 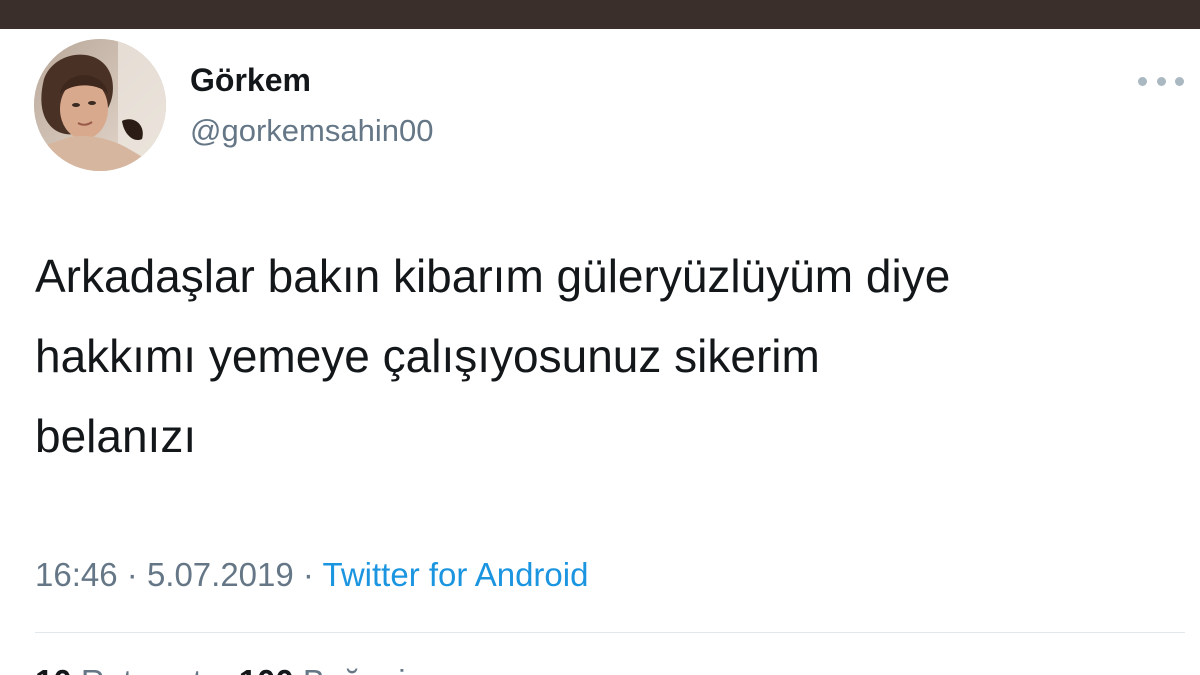 I want to click on avatar, so click(x=100, y=105).